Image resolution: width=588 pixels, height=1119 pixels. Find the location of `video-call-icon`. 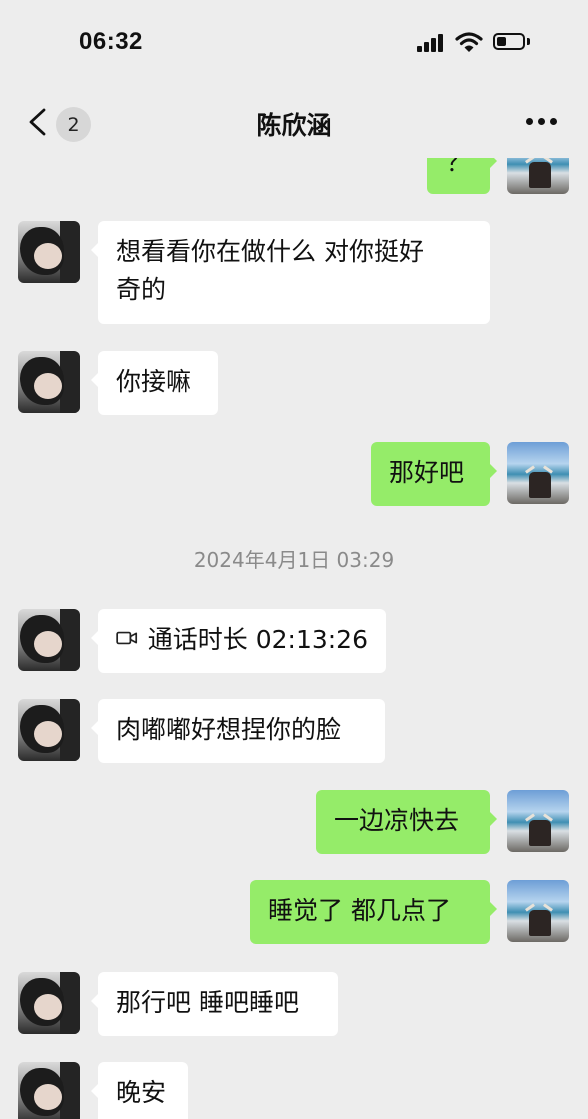

video-call-icon is located at coordinates (127, 638).